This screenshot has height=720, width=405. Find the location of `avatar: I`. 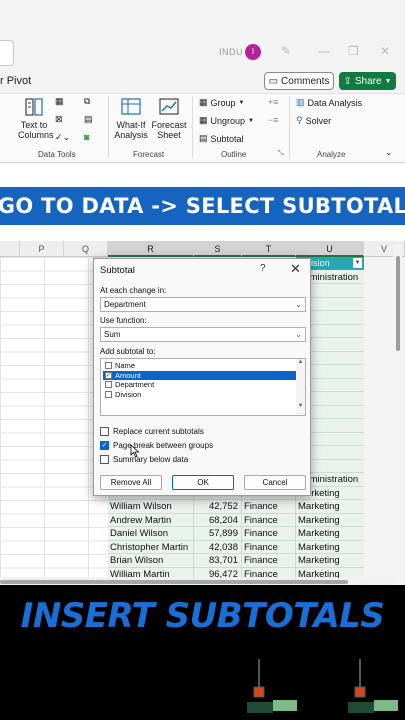

avatar: I is located at coordinates (253, 52).